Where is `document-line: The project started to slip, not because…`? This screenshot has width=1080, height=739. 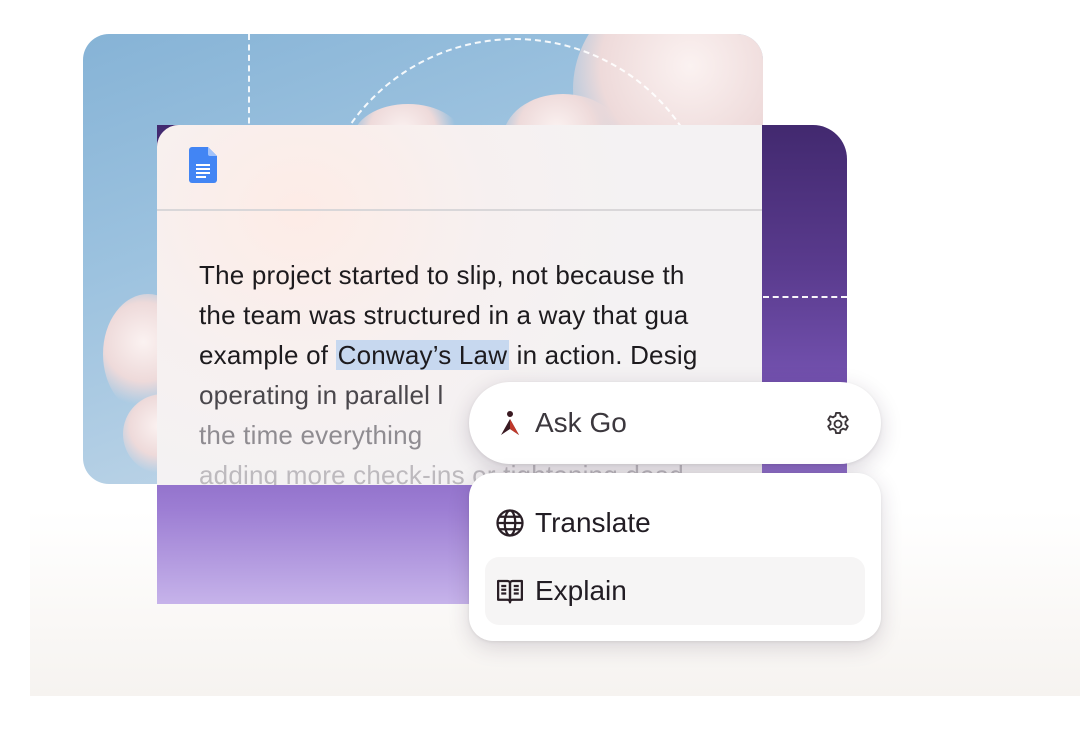
document-line: The project started to slip, not because… is located at coordinates (442, 275).